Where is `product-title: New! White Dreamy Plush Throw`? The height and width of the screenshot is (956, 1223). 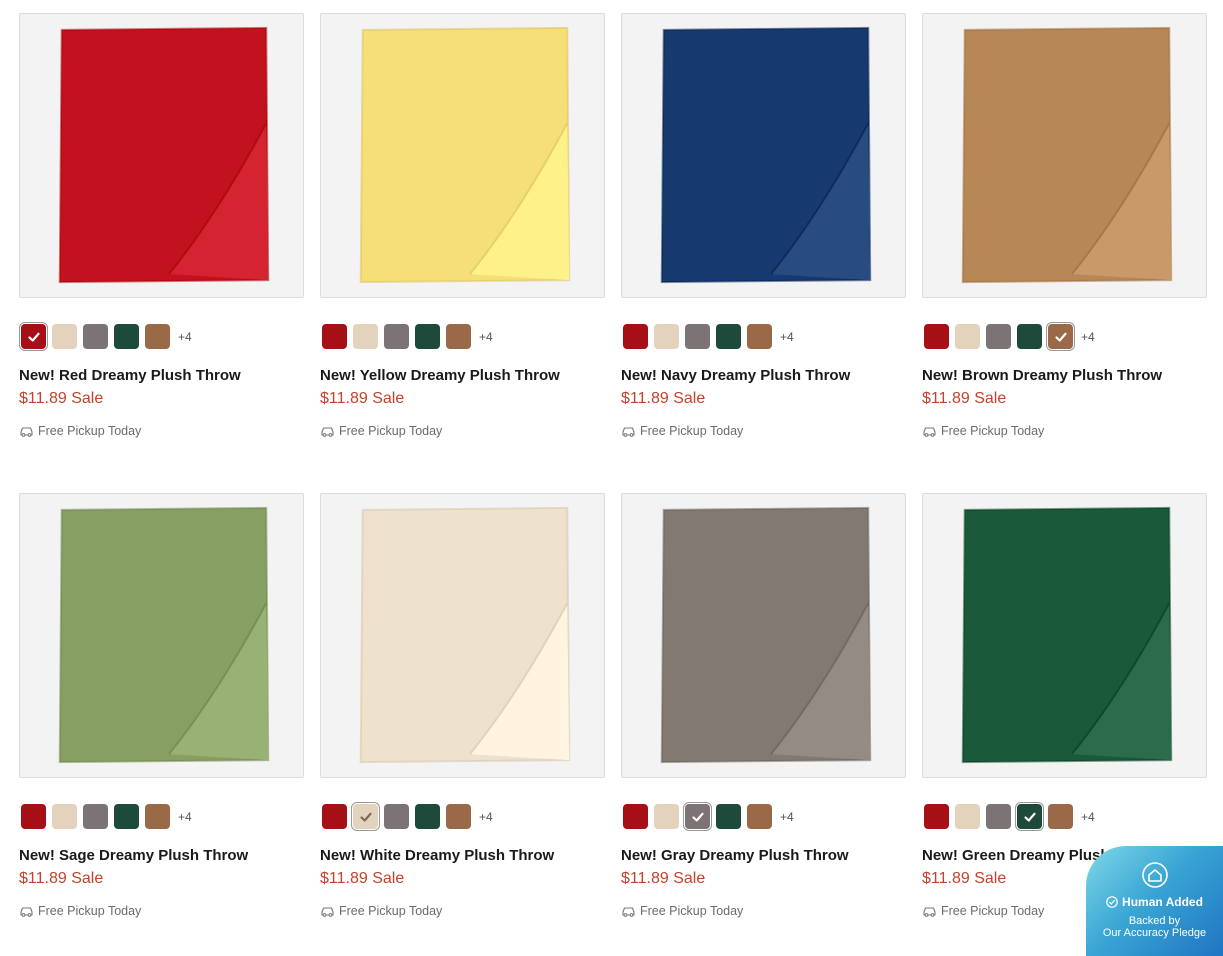 product-title: New! White Dreamy Plush Throw is located at coordinates (437, 855).